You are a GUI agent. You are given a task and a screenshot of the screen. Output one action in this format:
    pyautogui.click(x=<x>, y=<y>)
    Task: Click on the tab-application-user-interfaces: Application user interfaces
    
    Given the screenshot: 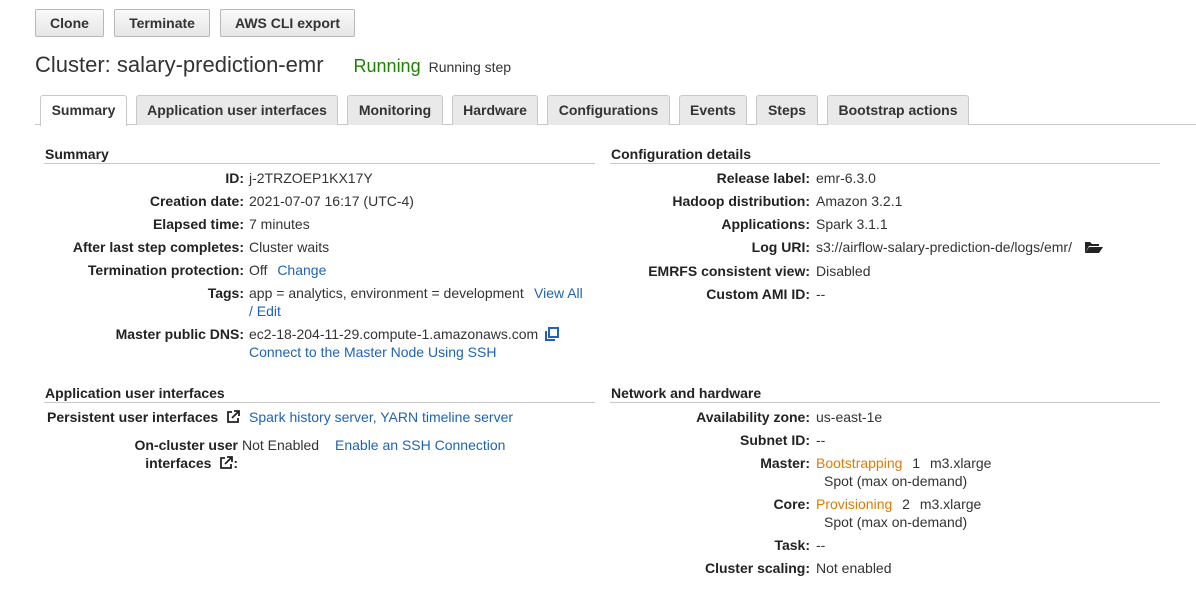 What is the action you would take?
    pyautogui.click(x=237, y=110)
    